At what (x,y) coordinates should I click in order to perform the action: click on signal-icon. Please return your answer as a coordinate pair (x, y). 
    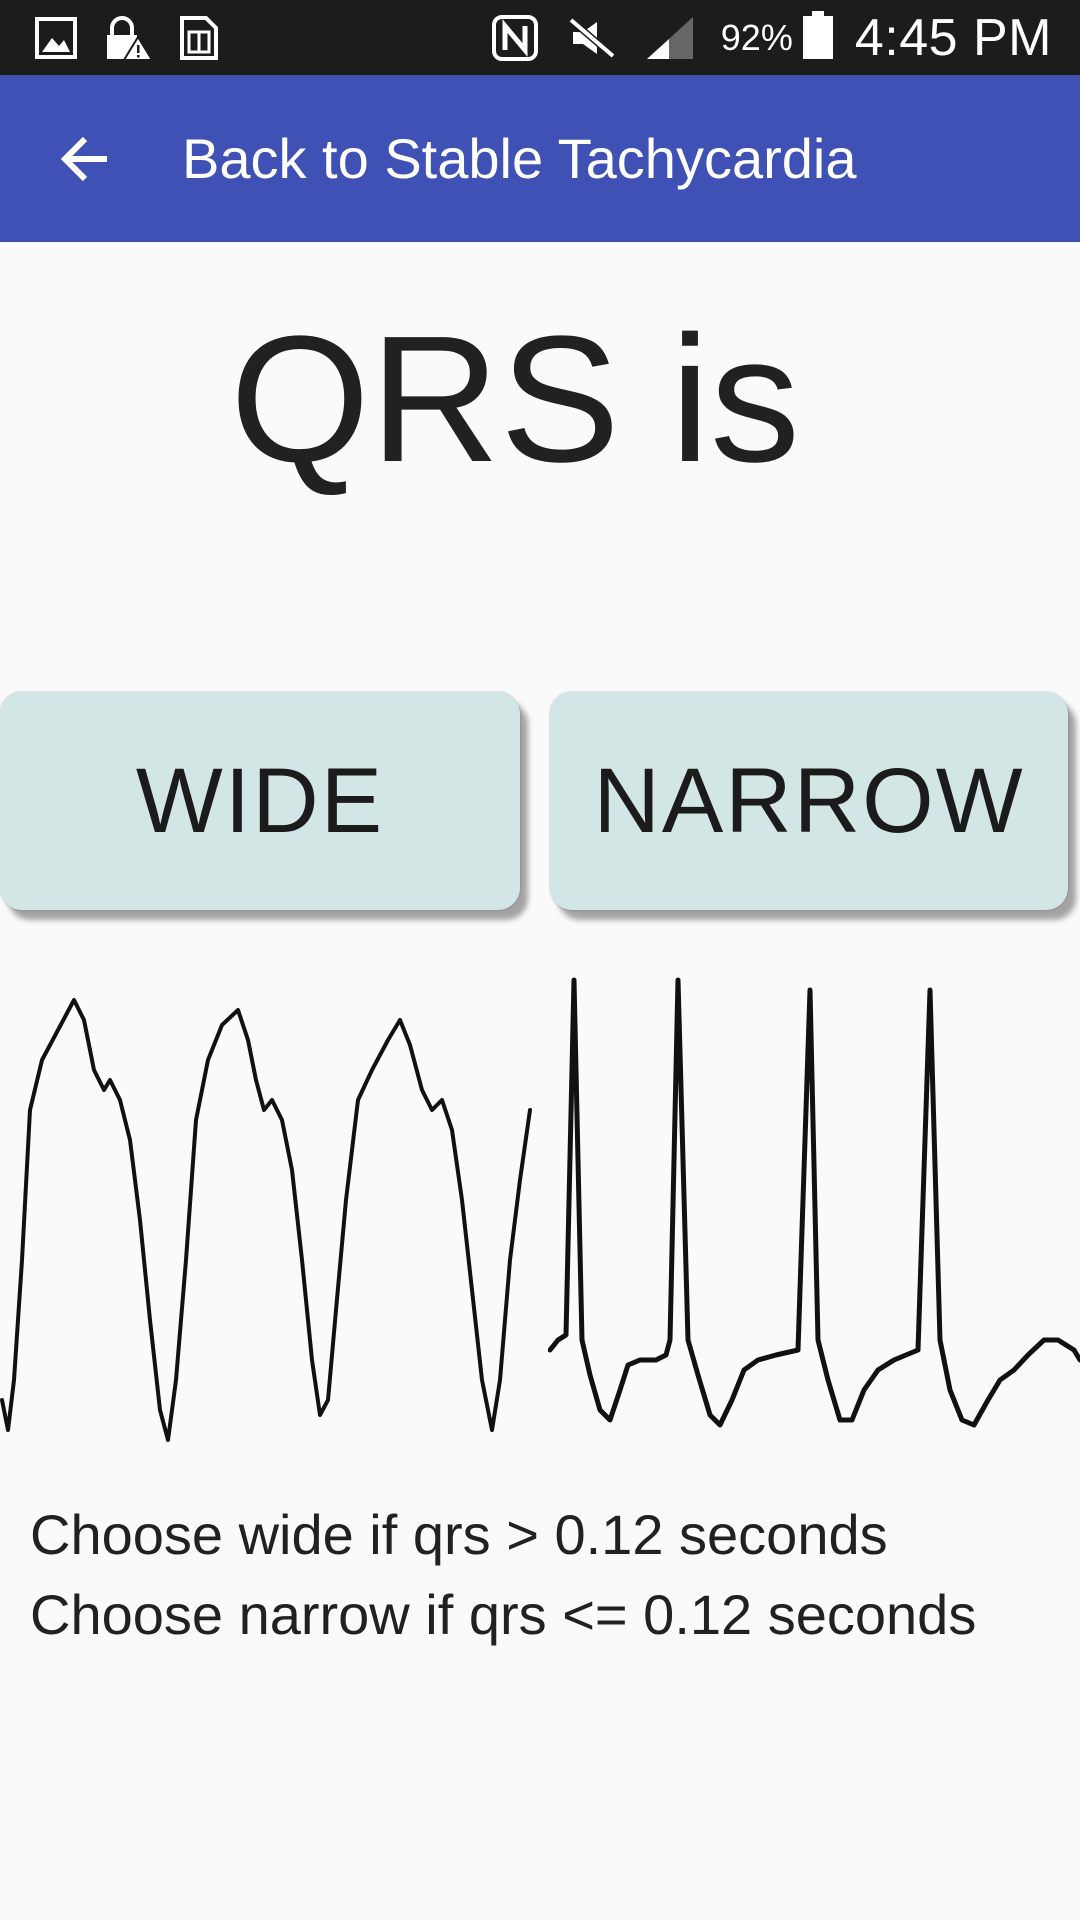
    Looking at the image, I should click on (670, 38).